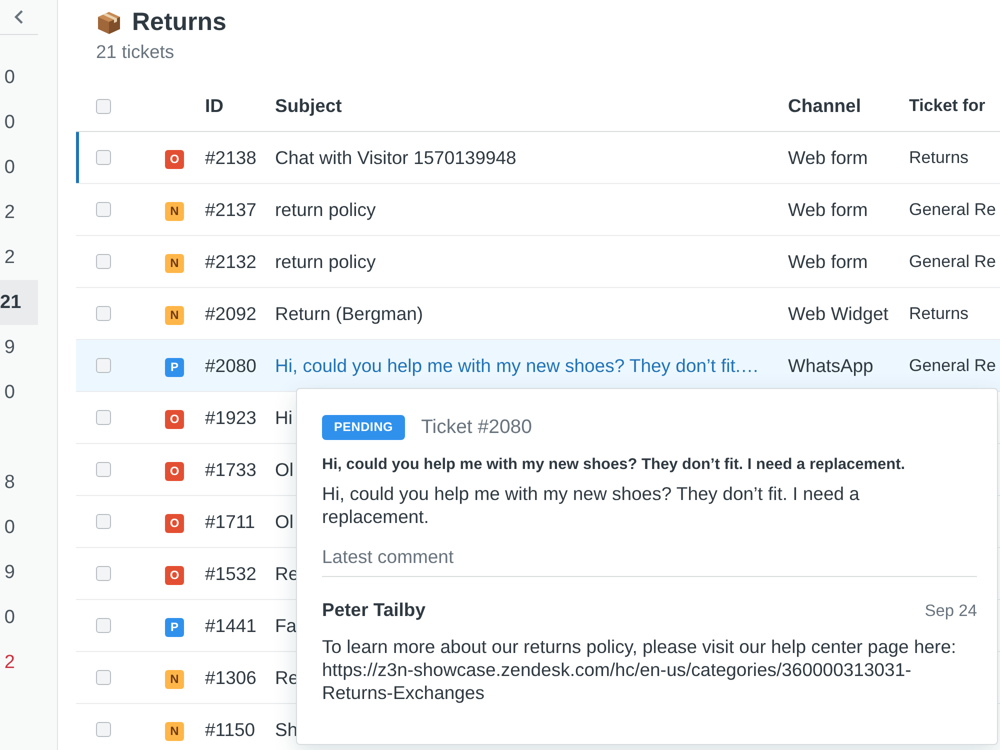 This screenshot has height=750, width=1000. What do you see at coordinates (109, 22) in the screenshot?
I see `box-icon` at bounding box center [109, 22].